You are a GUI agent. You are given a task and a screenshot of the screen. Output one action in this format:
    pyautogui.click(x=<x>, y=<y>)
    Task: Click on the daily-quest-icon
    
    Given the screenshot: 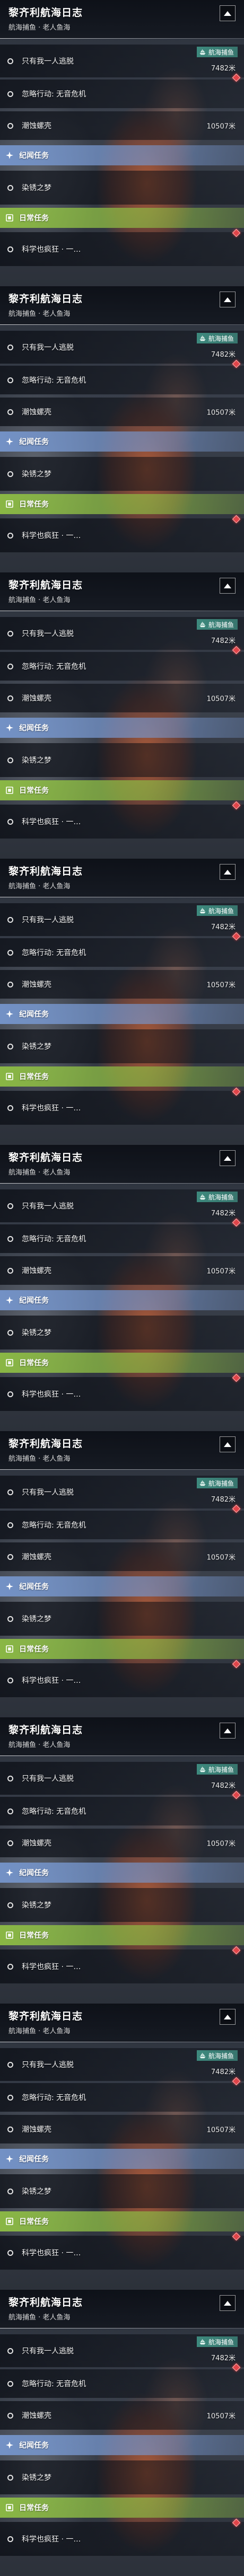 What is the action you would take?
    pyautogui.click(x=10, y=790)
    